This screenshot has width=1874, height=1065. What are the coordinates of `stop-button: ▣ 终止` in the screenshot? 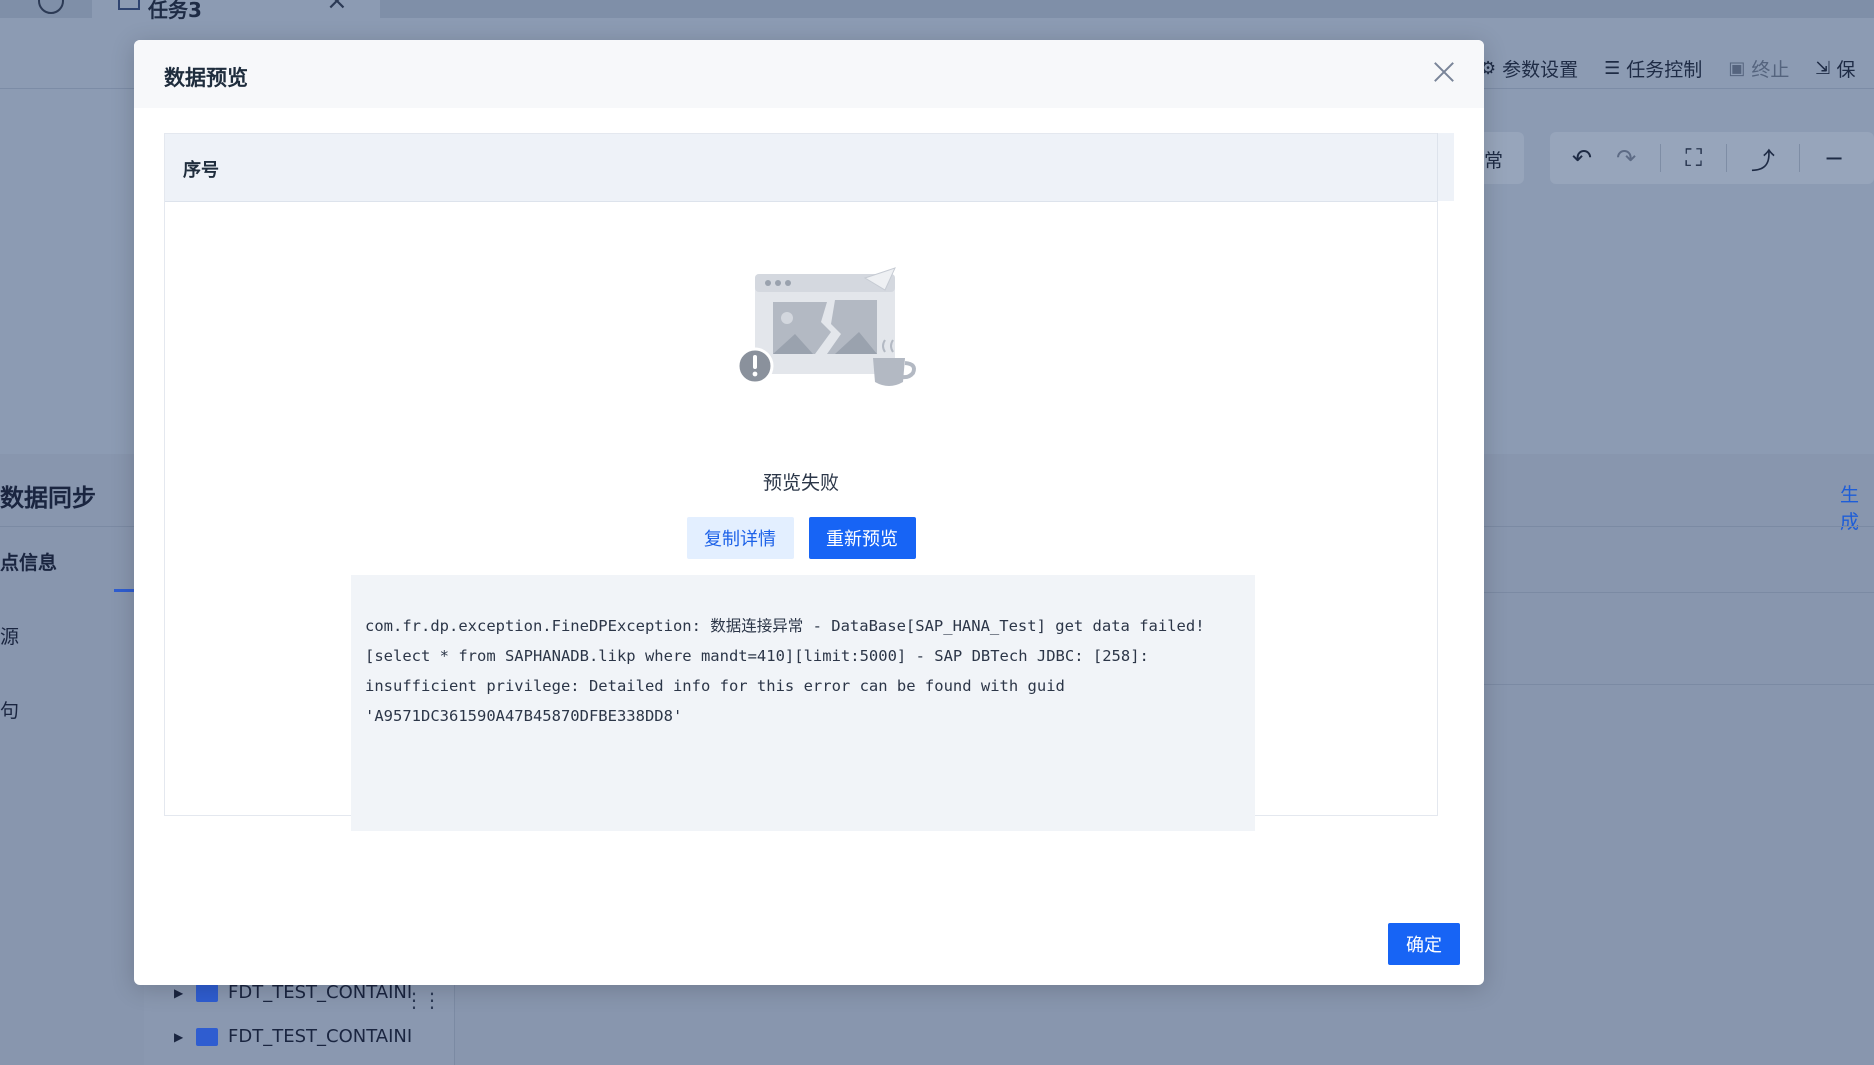 It's located at (1758, 68).